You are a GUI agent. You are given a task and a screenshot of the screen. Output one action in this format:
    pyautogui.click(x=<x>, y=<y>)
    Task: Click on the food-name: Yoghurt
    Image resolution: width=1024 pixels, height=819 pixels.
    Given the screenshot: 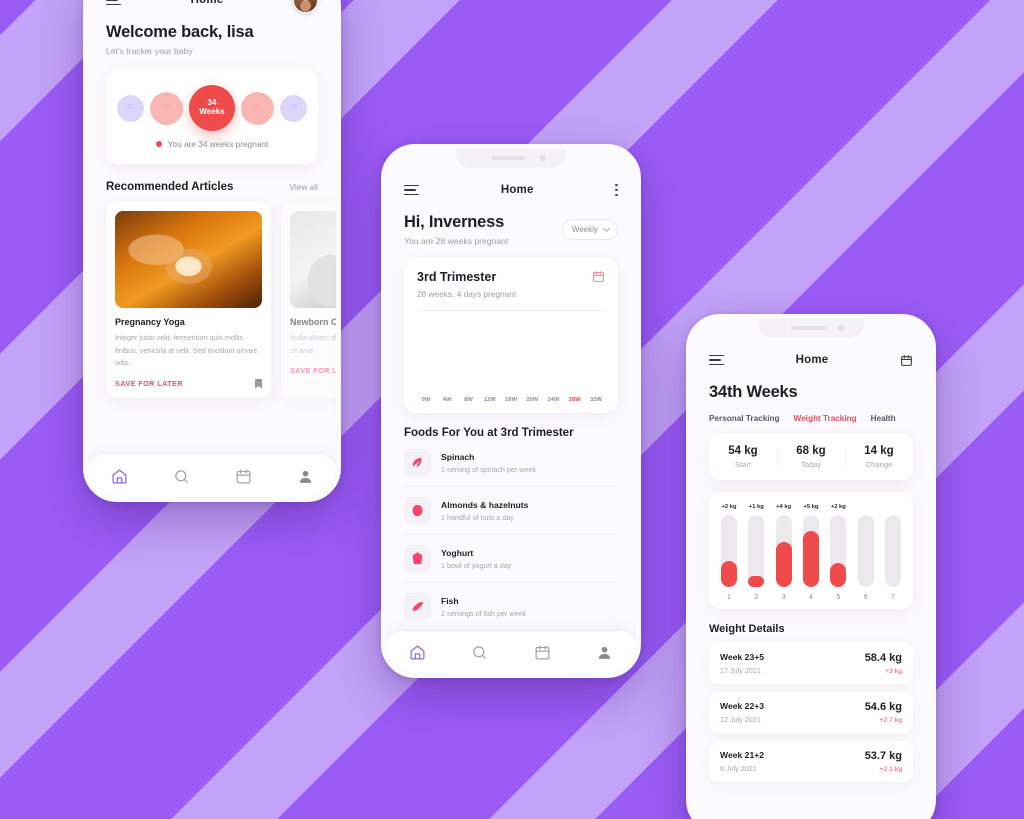 What is the action you would take?
    pyautogui.click(x=457, y=552)
    